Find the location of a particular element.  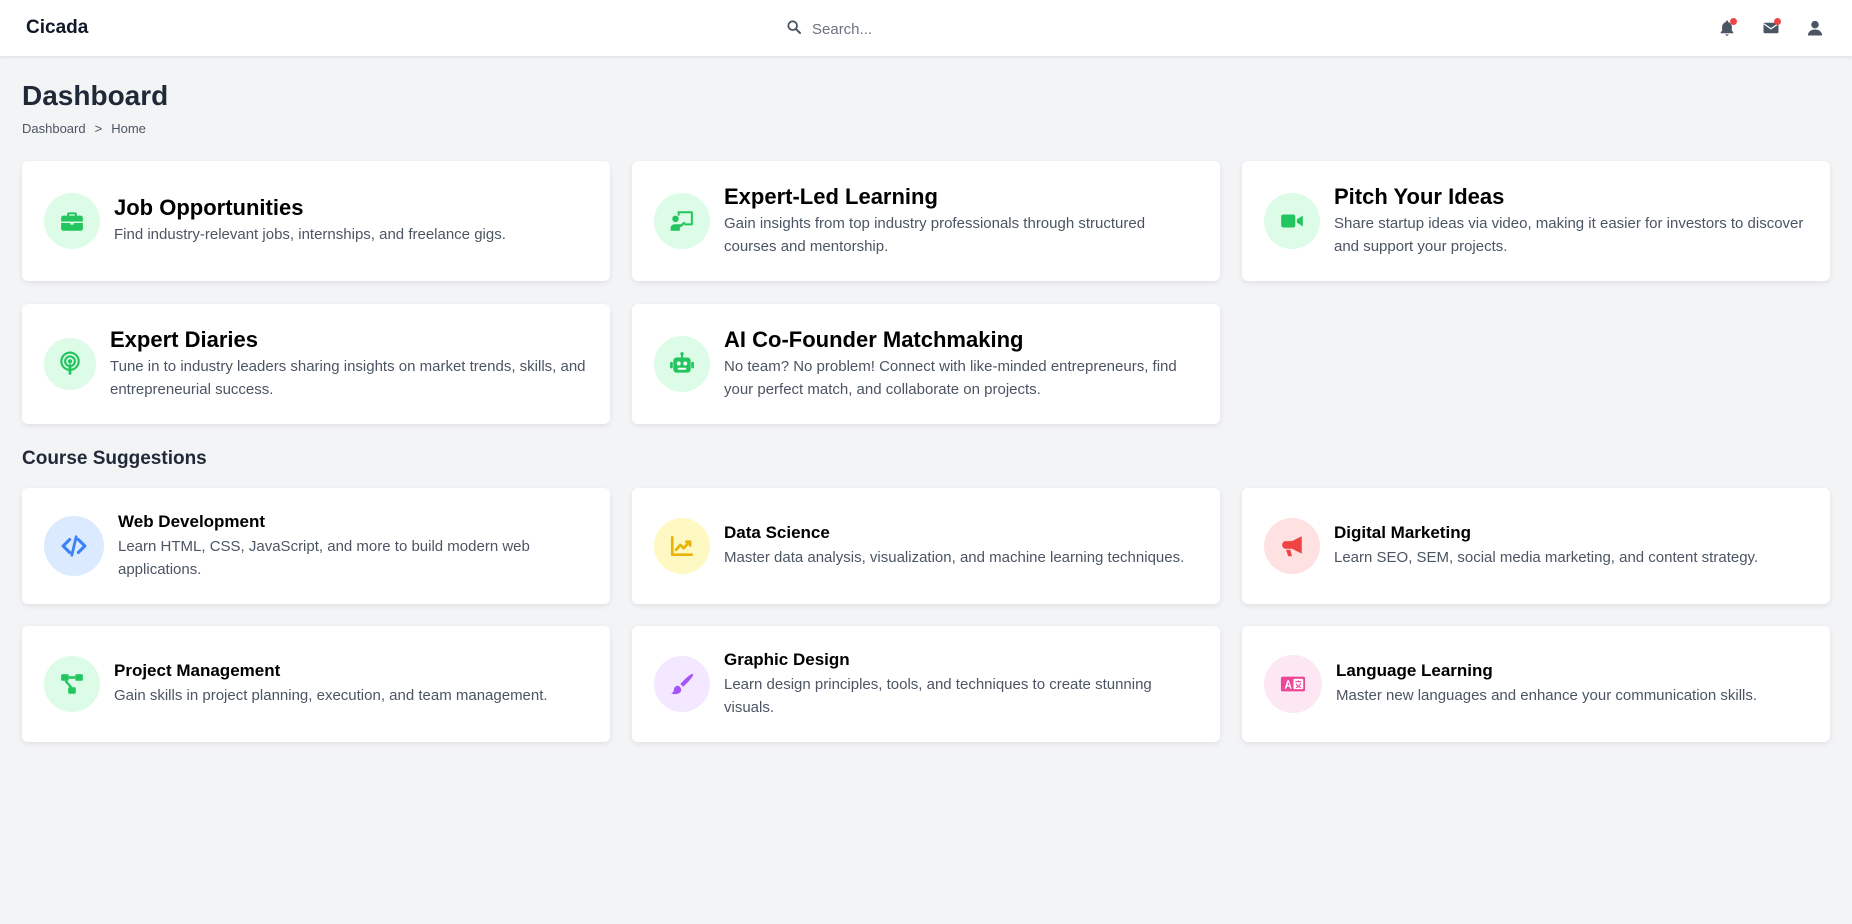

breadcrumb-item-dashboard: Dashboard is located at coordinates (54, 128).